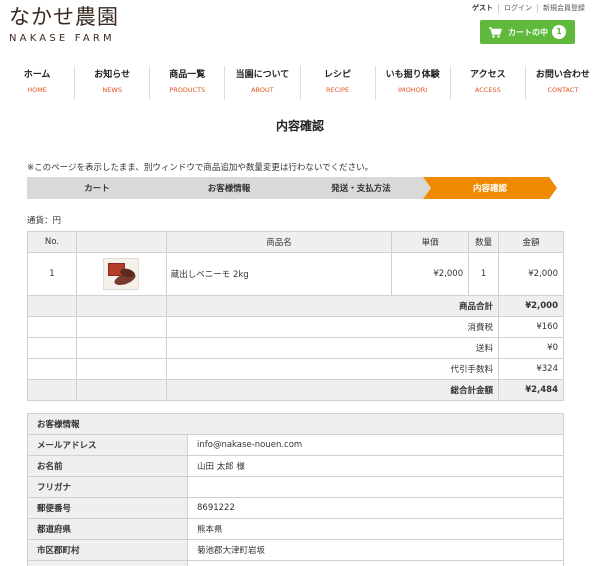  I want to click on cart-button: カートの中 1, so click(527, 32).